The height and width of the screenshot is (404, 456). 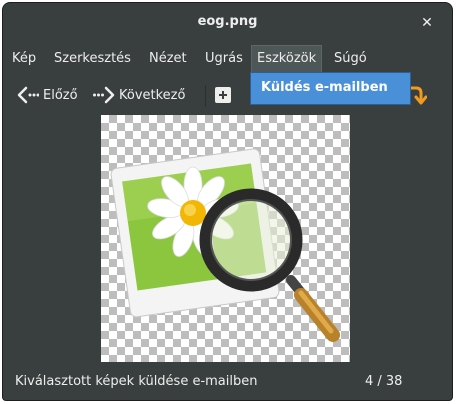 I want to click on close-icon: ✕, so click(x=427, y=23).